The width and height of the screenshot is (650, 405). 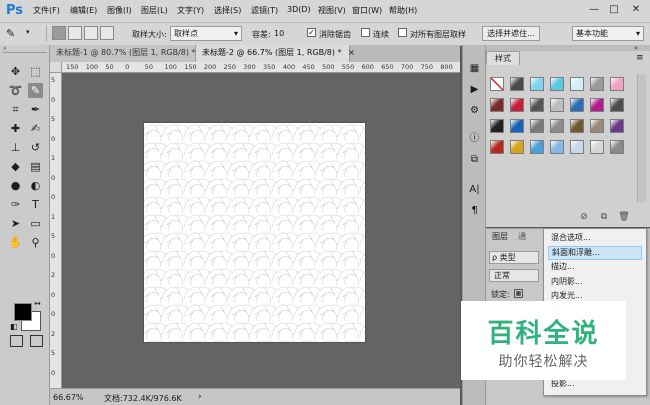 I want to click on menu-item: 图层(L), so click(x=154, y=10).